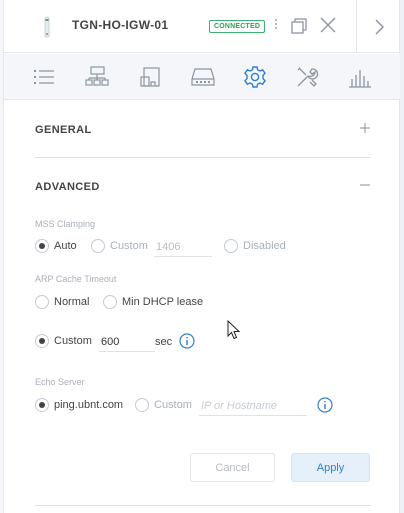  What do you see at coordinates (234, 330) in the screenshot?
I see `mouse-cursor-icon` at bounding box center [234, 330].